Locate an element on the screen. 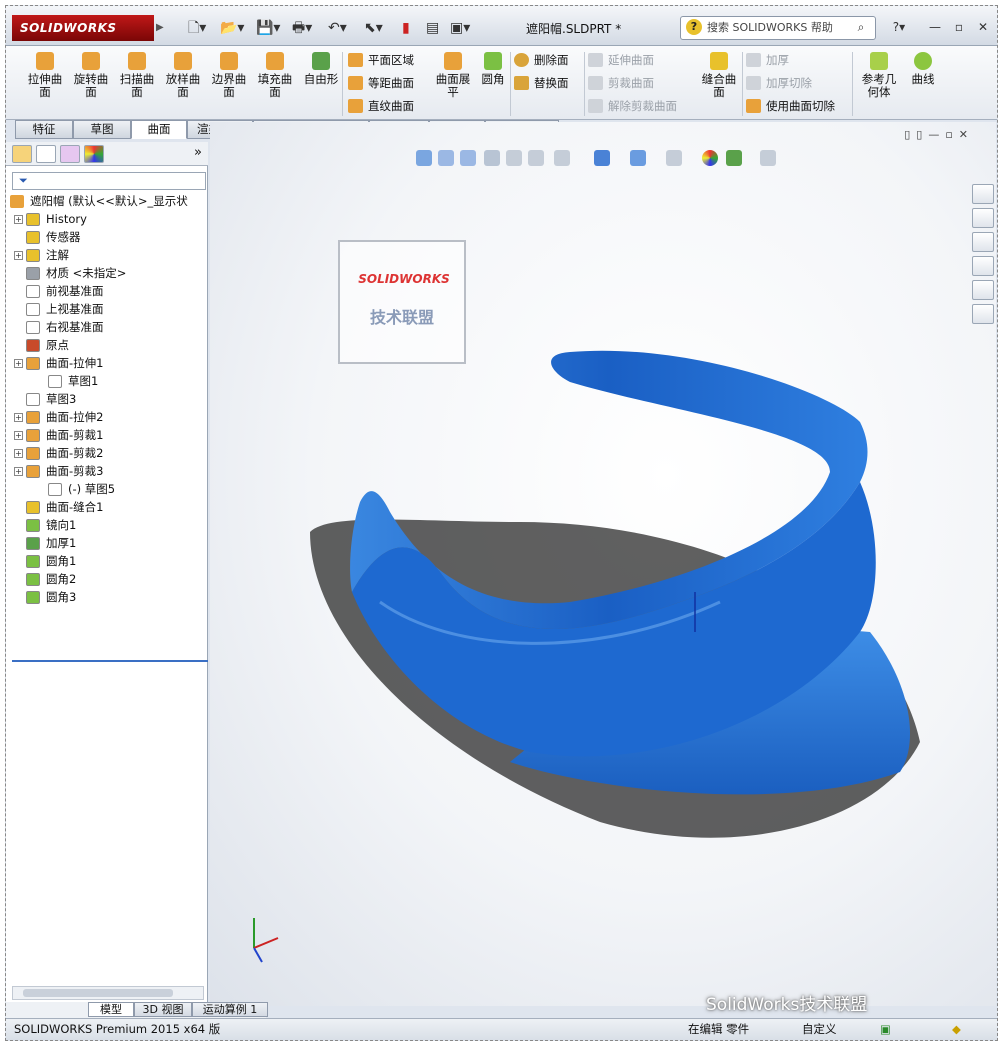  tree-item: + History is located at coordinates (107, 219).